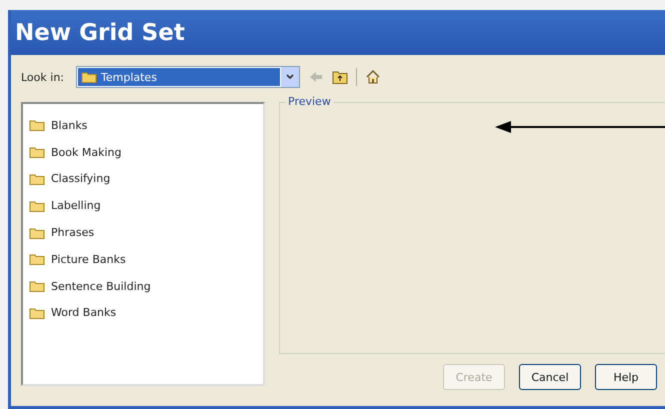 This screenshot has width=665, height=409. I want to click on folder-item: Phrases, so click(143, 232).